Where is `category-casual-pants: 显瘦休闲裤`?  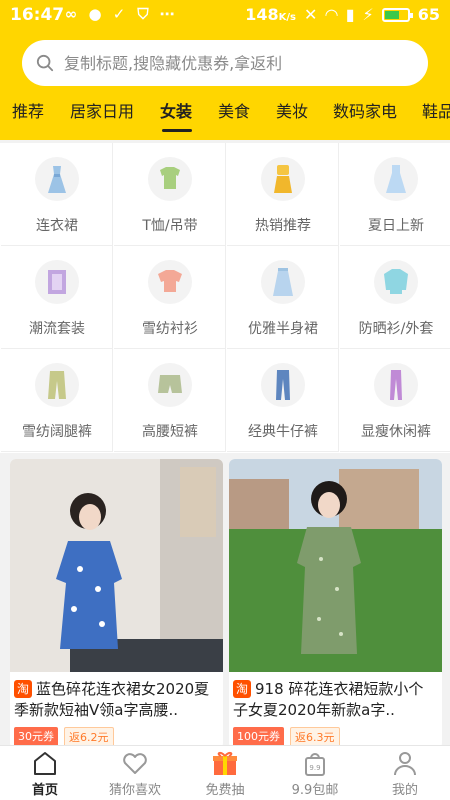 category-casual-pants: 显瘦休闲裤 is located at coordinates (395, 400).